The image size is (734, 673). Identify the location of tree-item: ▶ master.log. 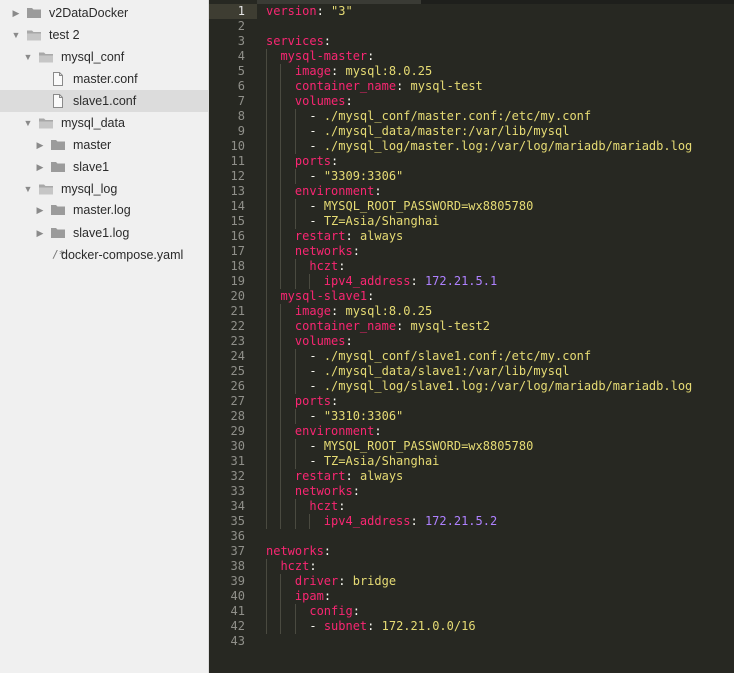
(104, 210).